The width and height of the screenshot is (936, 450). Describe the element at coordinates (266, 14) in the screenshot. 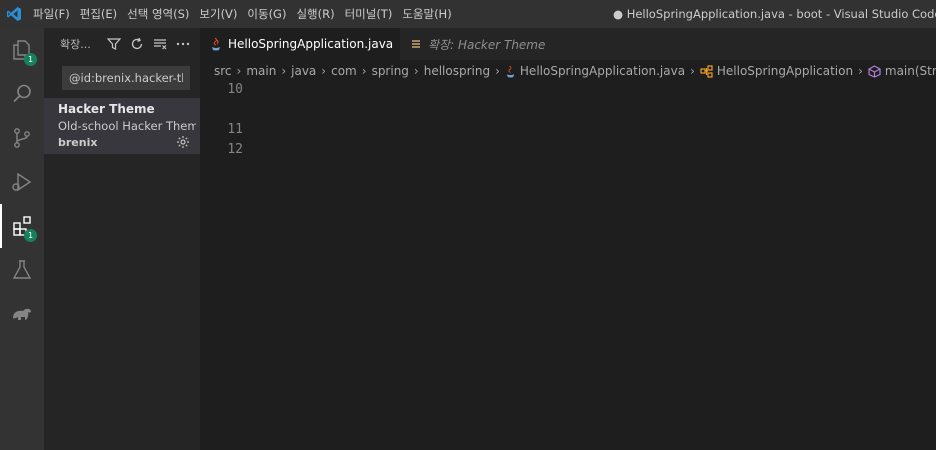

I see `menu-go: 이동(G)` at that location.